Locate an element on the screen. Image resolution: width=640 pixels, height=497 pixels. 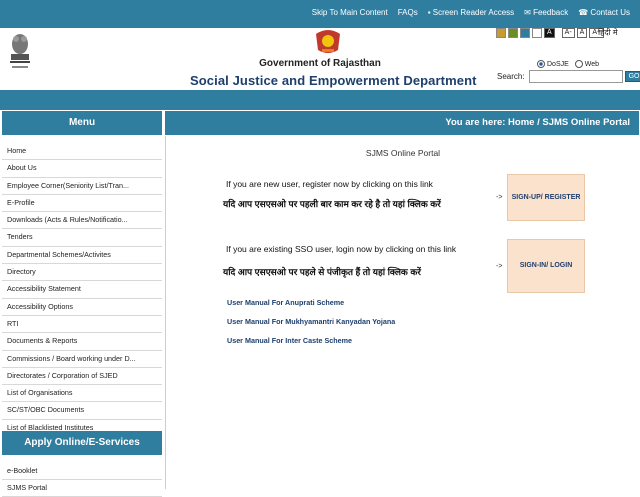
accessibility-controls: A A- A A+ is located at coordinates (550, 33).